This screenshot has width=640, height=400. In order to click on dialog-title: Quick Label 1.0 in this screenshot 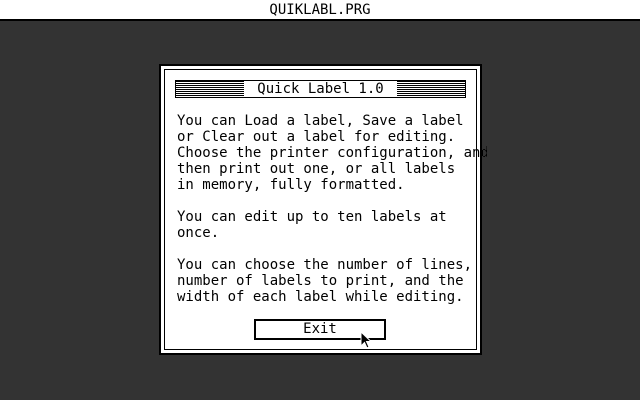, I will do `click(320, 89)`.